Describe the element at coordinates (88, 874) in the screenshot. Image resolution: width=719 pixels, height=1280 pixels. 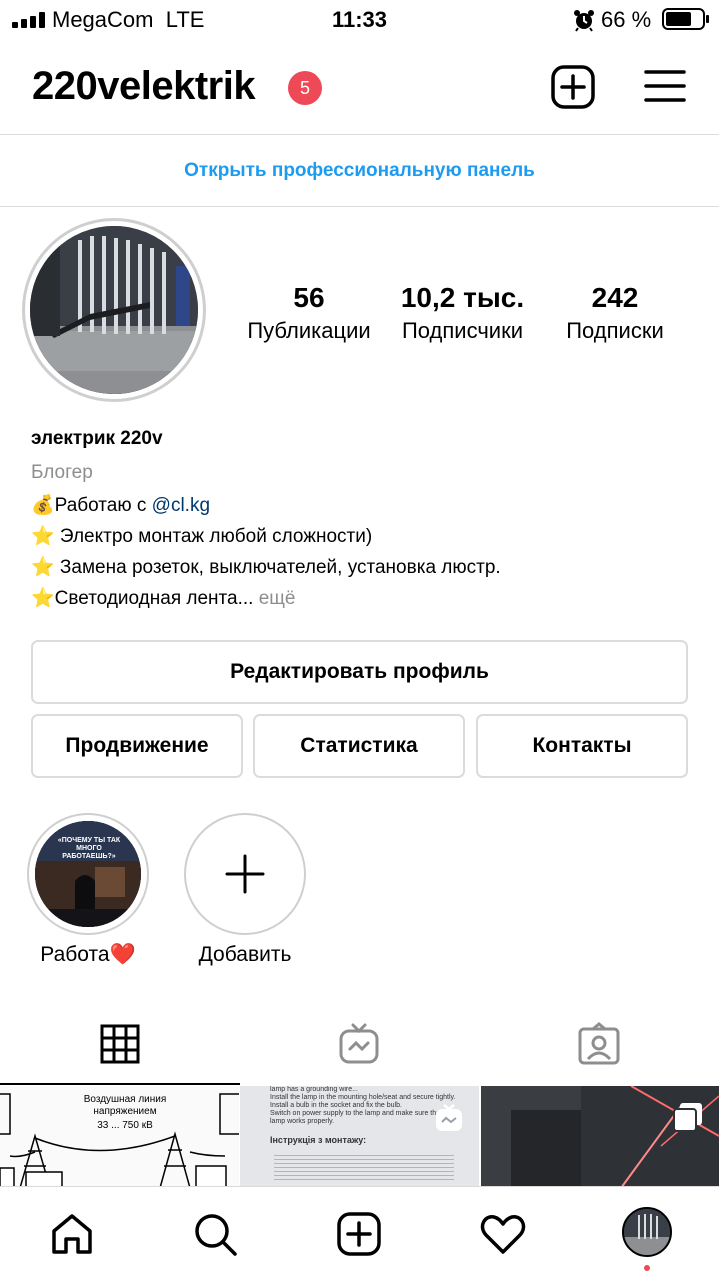
I see `highlight-work: «ПОЧЕМУ ТЫ ТАК МНОГО РАБОТАЕШЬ?»` at that location.